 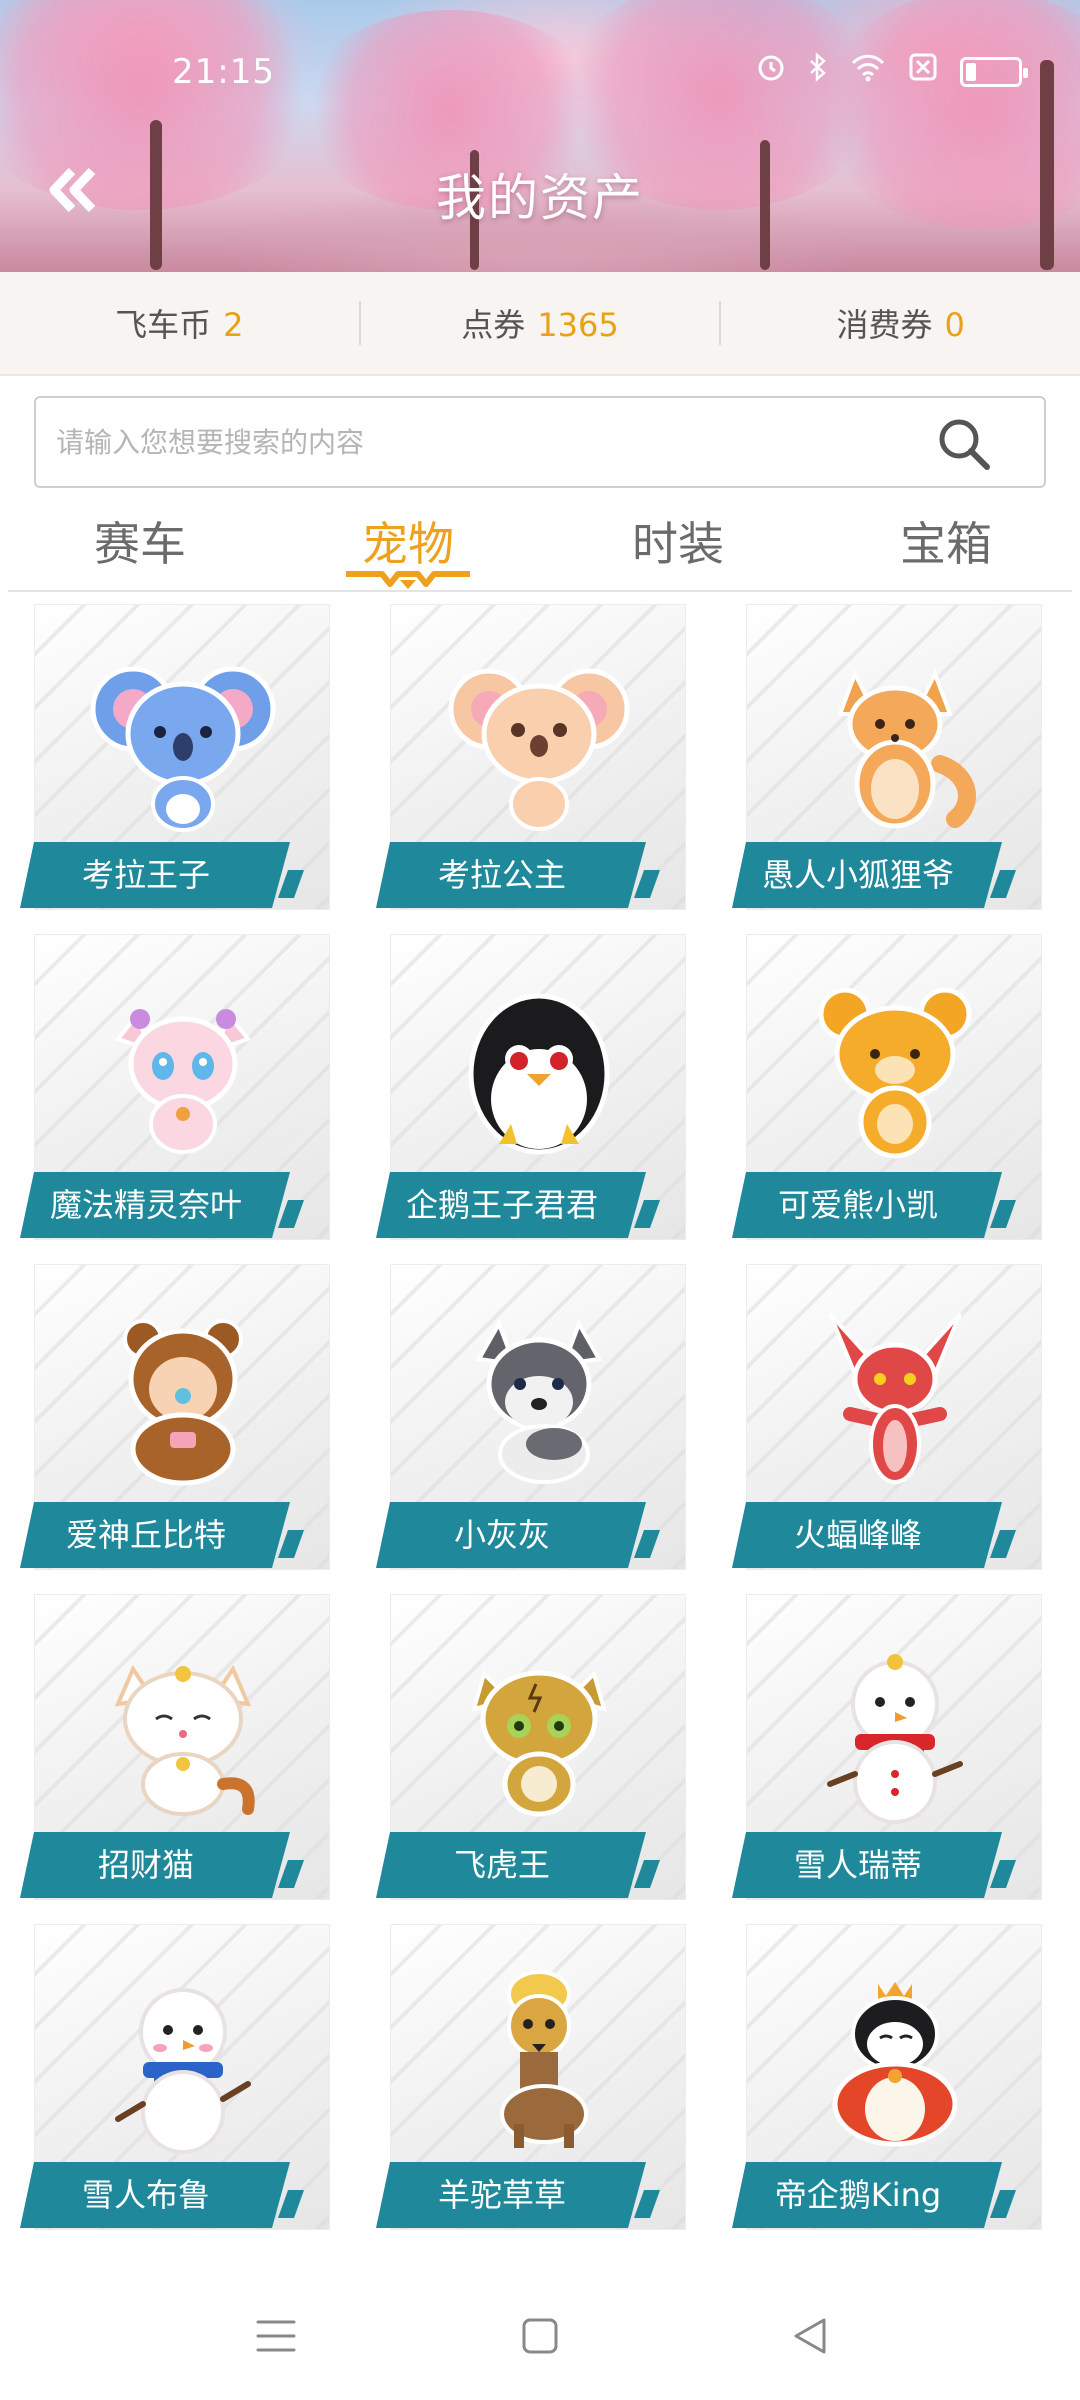 What do you see at coordinates (145, 1535) in the screenshot?
I see `pet-name: 爱神丘比特` at bounding box center [145, 1535].